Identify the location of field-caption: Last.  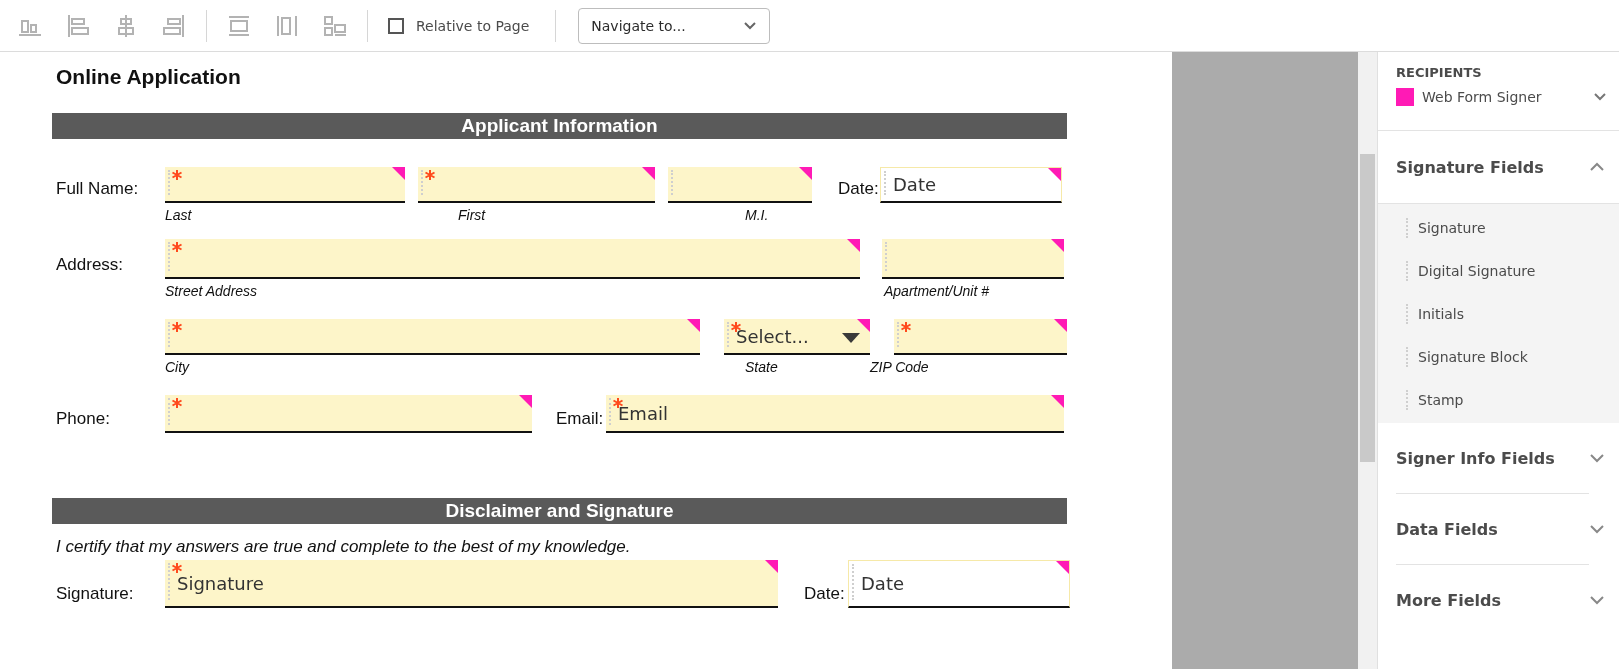
(179, 216).